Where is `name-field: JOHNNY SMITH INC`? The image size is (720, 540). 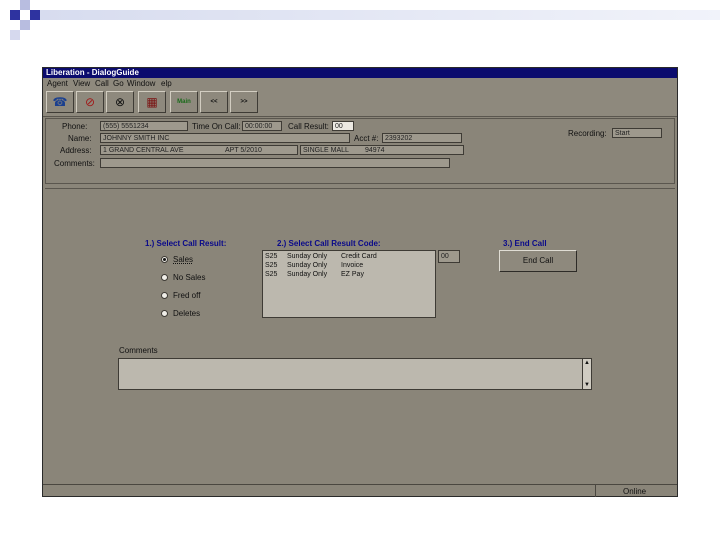 name-field: JOHNNY SMITH INC is located at coordinates (225, 138).